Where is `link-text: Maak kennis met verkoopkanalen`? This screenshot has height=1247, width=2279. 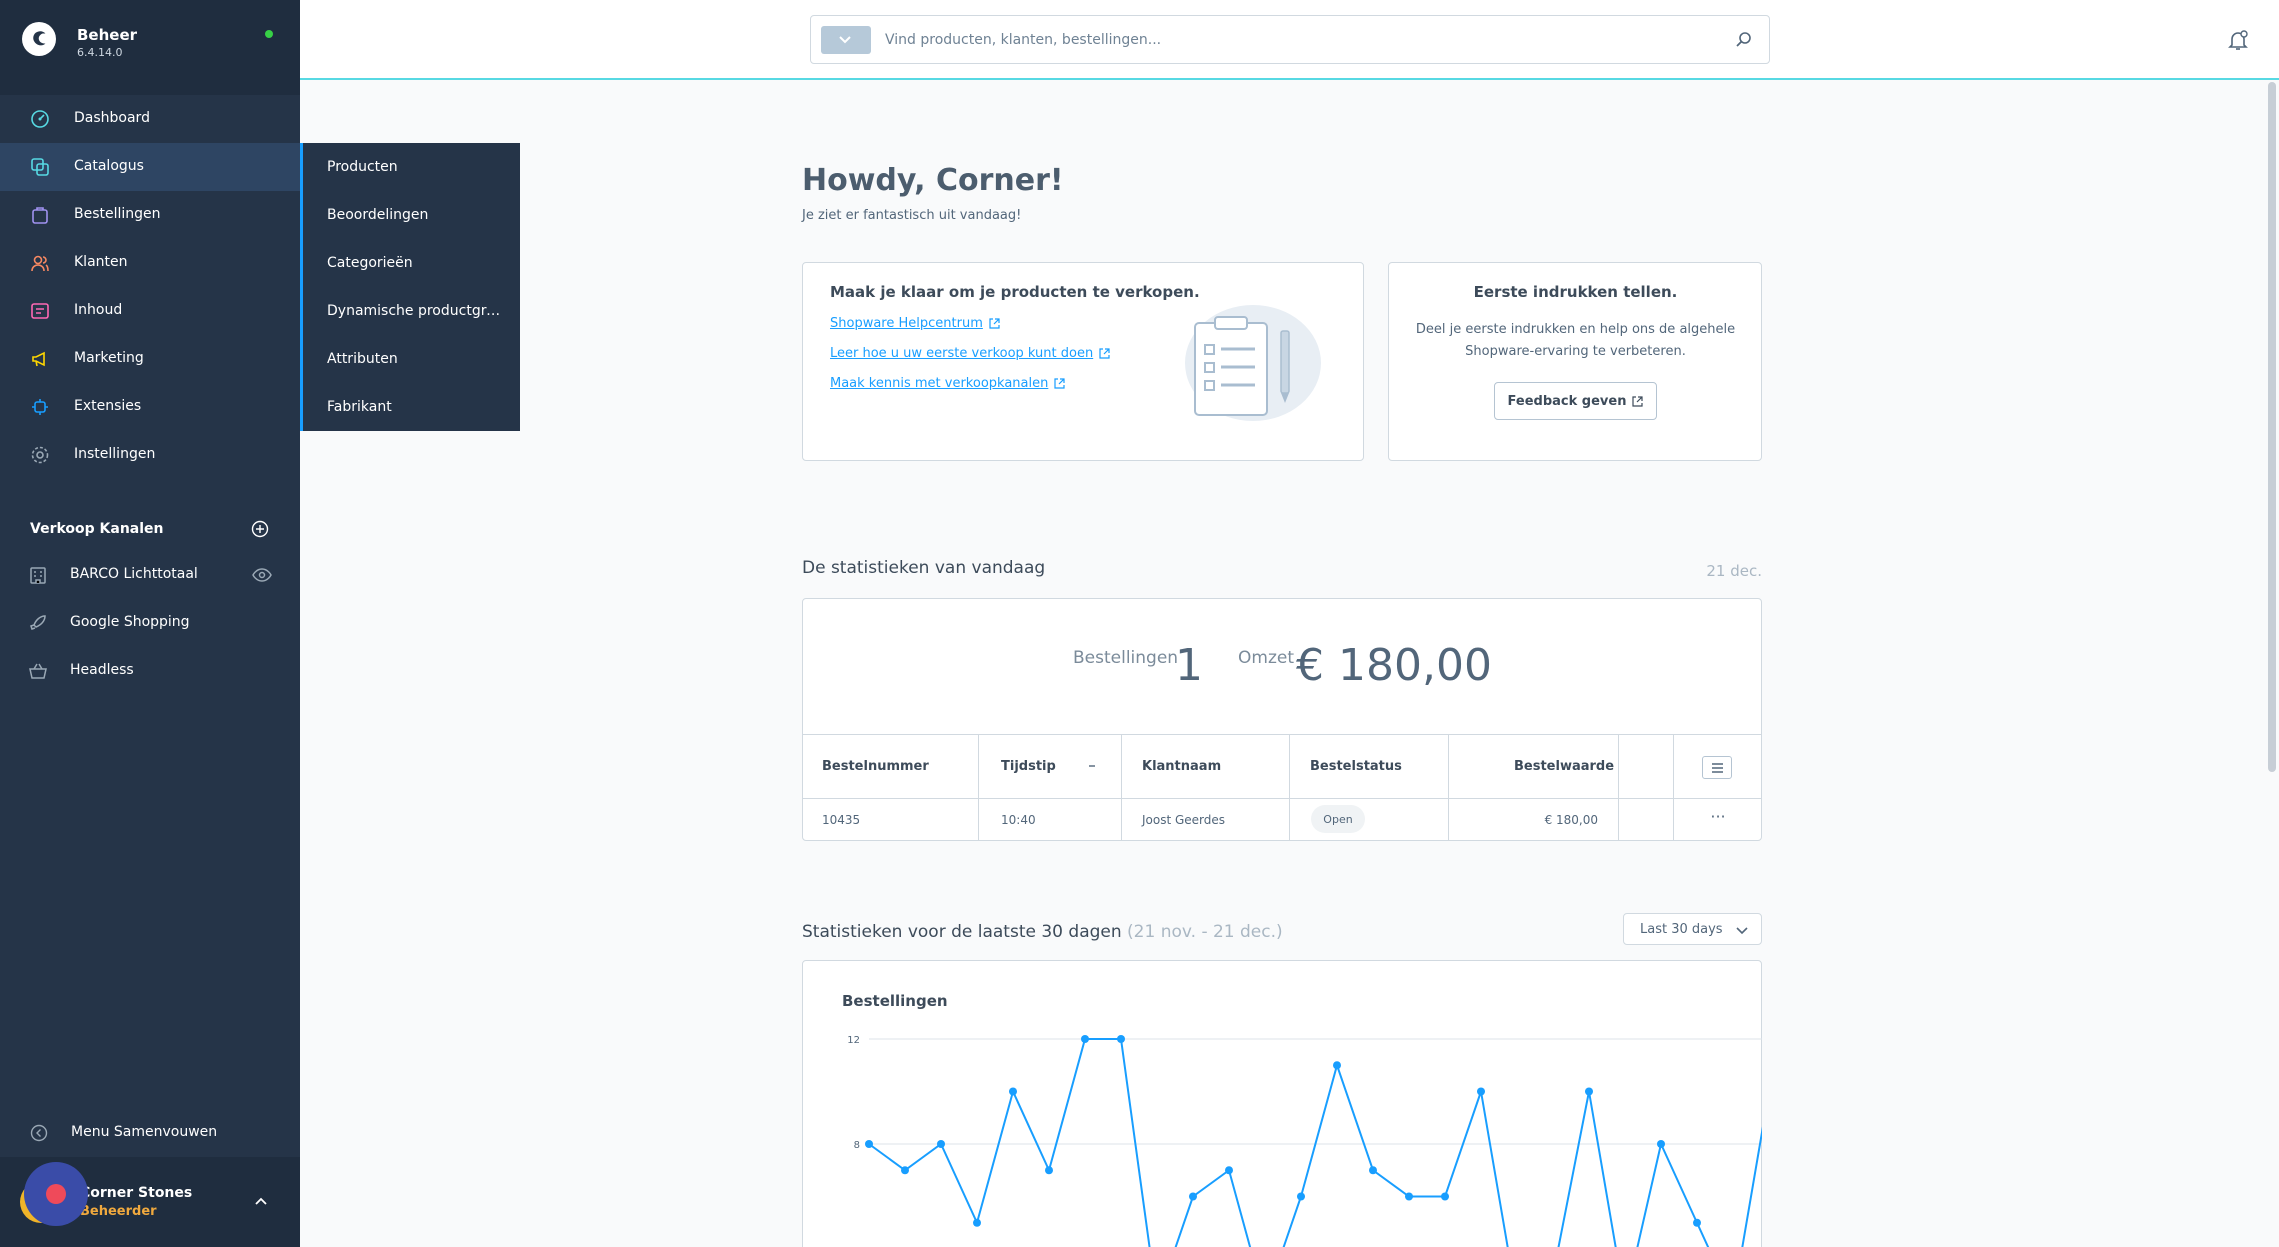
link-text: Maak kennis met verkoopkanalen is located at coordinates (939, 383).